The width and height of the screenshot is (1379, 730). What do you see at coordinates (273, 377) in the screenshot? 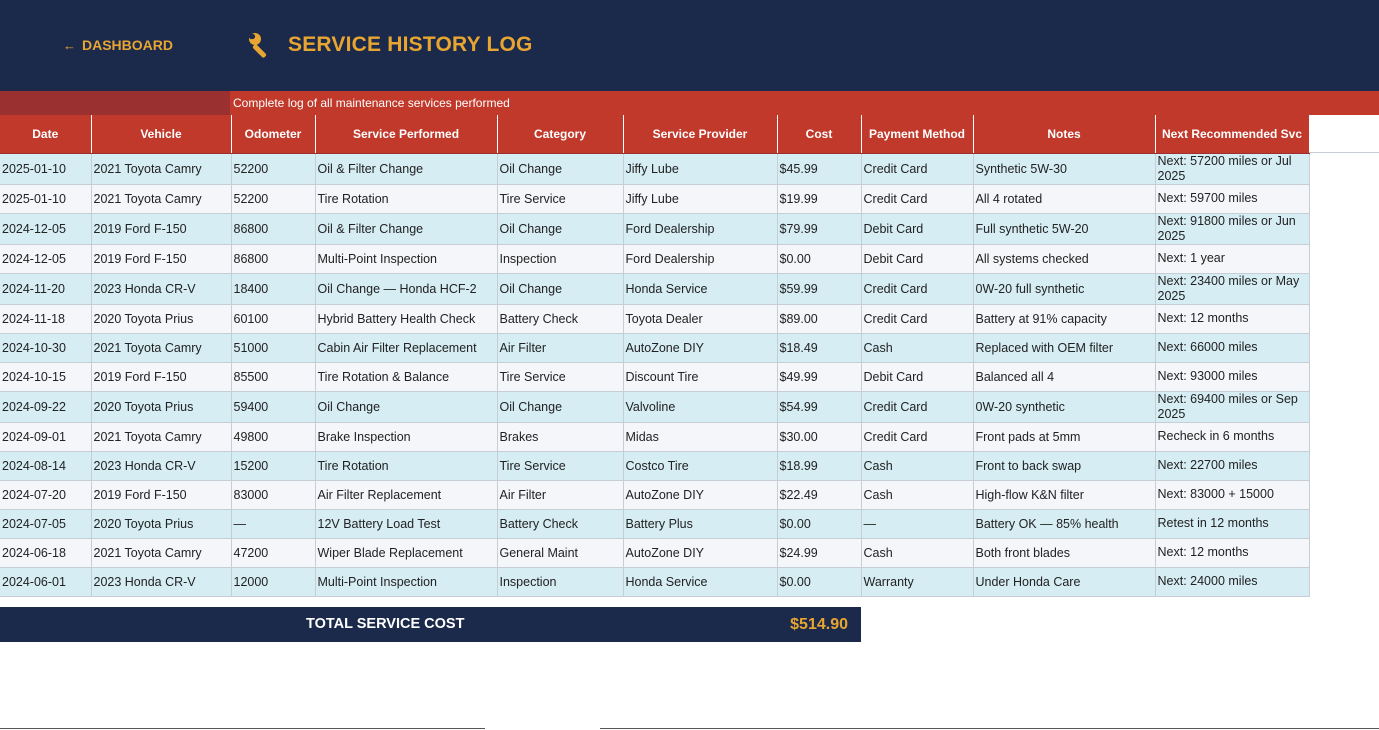
I see `cell-odometer: 85500` at bounding box center [273, 377].